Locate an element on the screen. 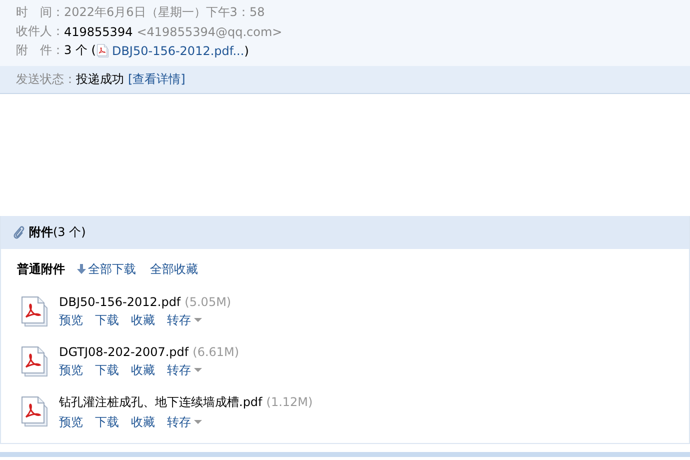  file-name: DGTJ08-202-2007.pdf is located at coordinates (124, 352).